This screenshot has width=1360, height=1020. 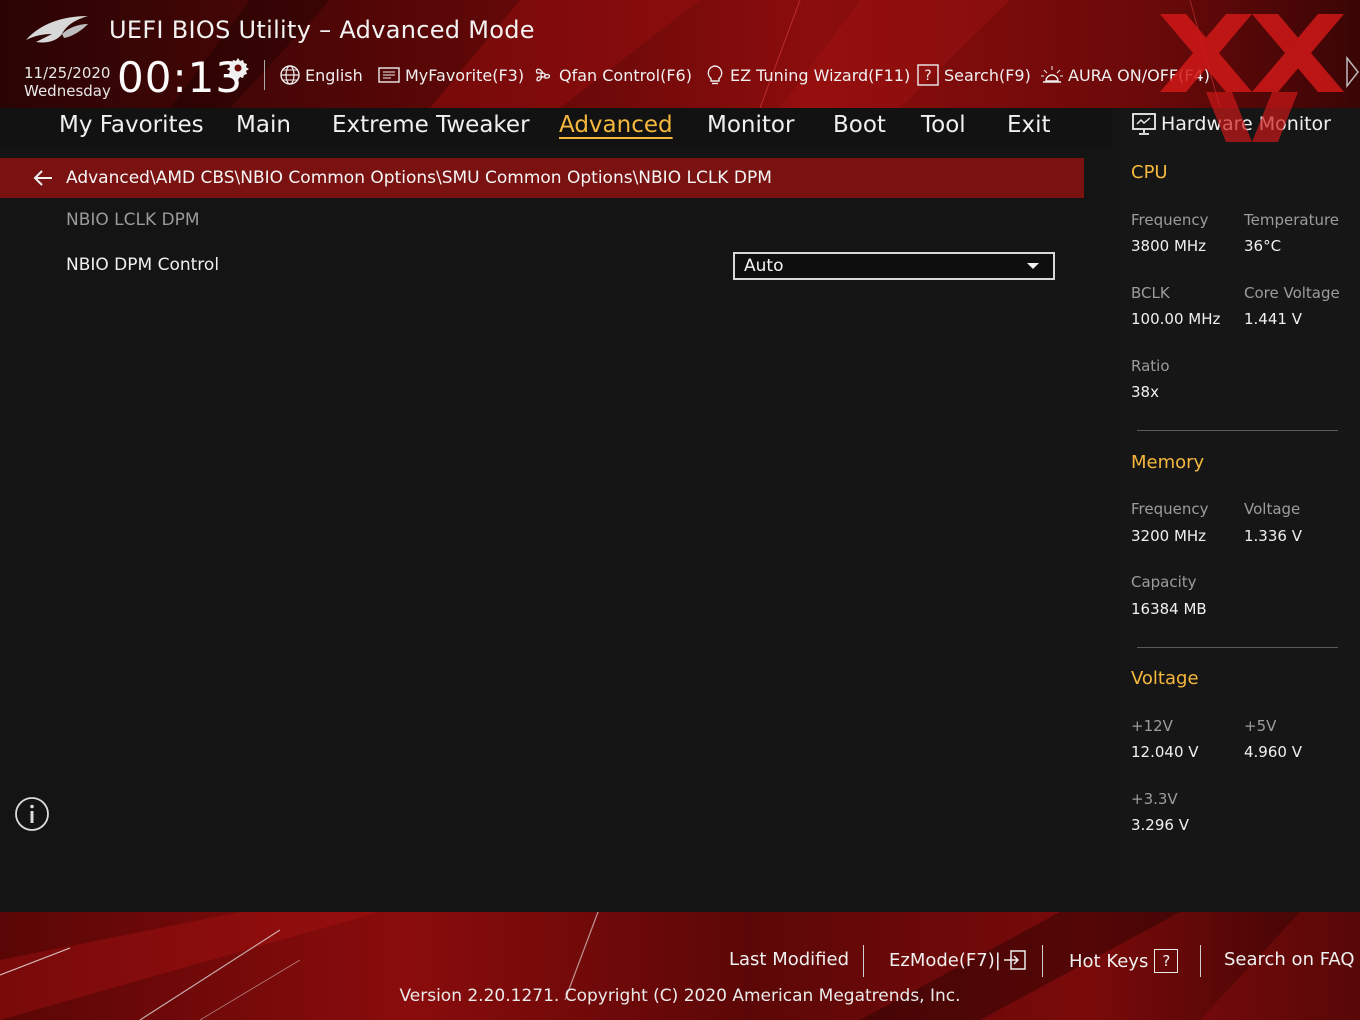 I want to click on last-modified-button: Last Modified, so click(x=789, y=959).